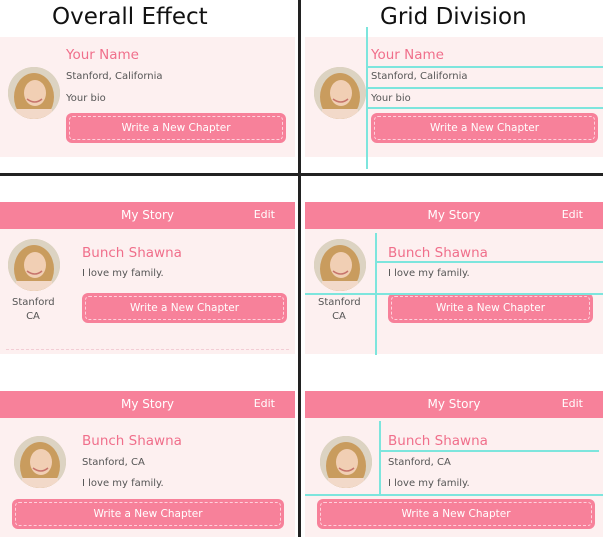  Describe the element at coordinates (299, 268) in the screenshot. I see `vertical-divider` at that location.